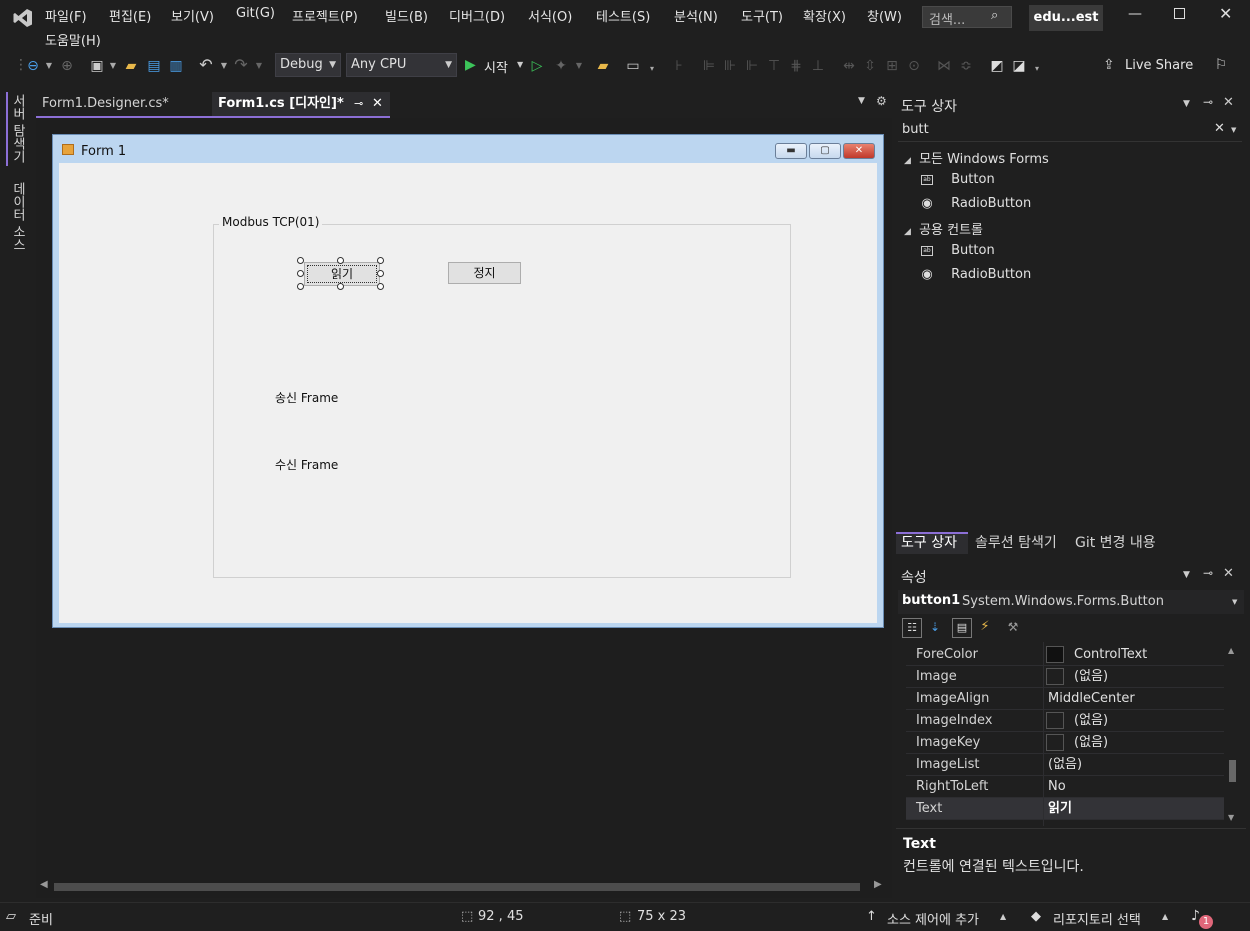 This screenshot has height=931, width=1250. I want to click on align-grid-icon: ⊦, so click(679, 66).